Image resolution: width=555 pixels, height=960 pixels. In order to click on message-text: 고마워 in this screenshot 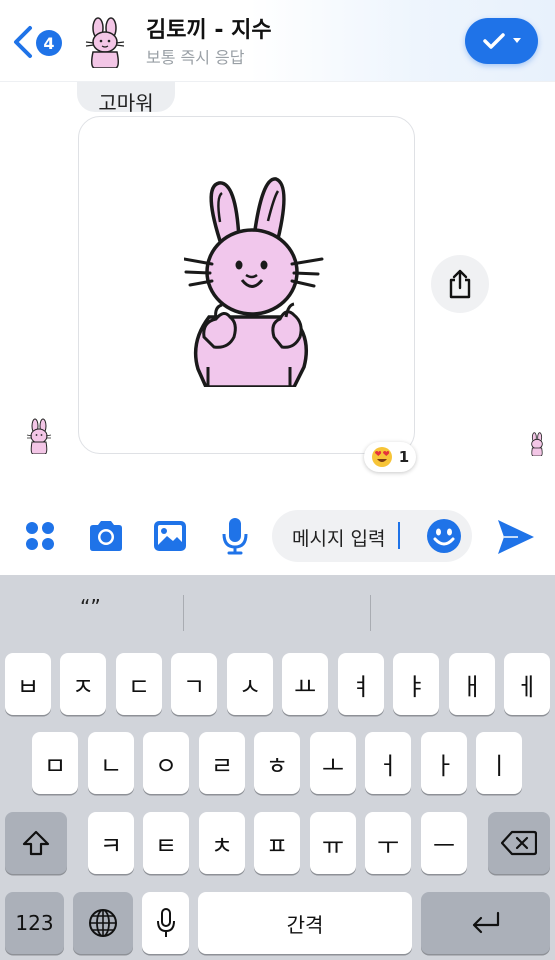, I will do `click(126, 101)`.